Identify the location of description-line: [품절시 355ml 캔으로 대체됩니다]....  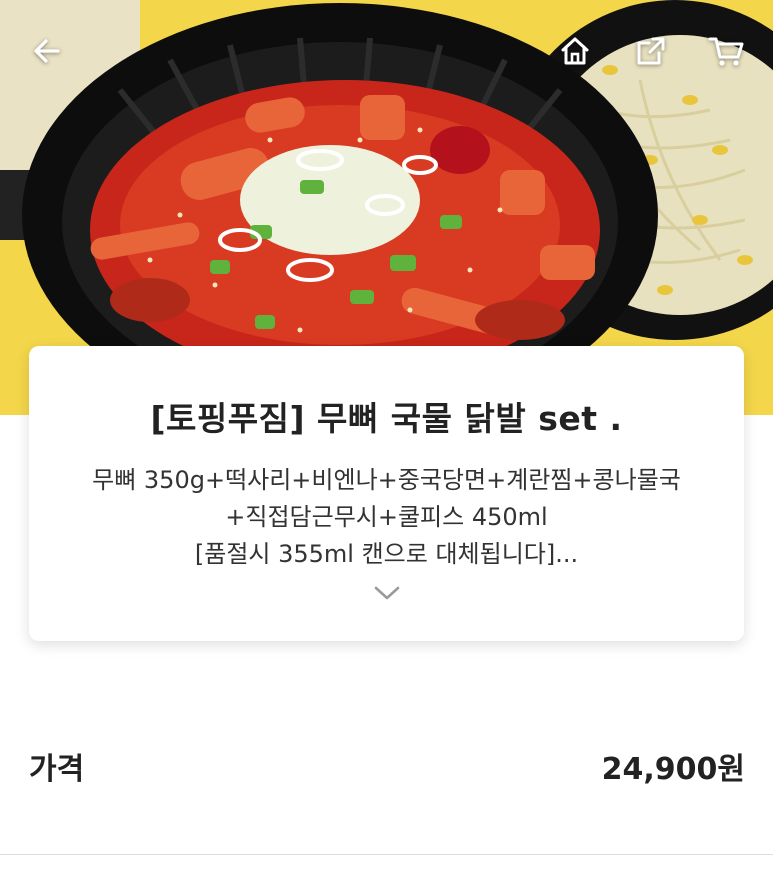
(386, 554).